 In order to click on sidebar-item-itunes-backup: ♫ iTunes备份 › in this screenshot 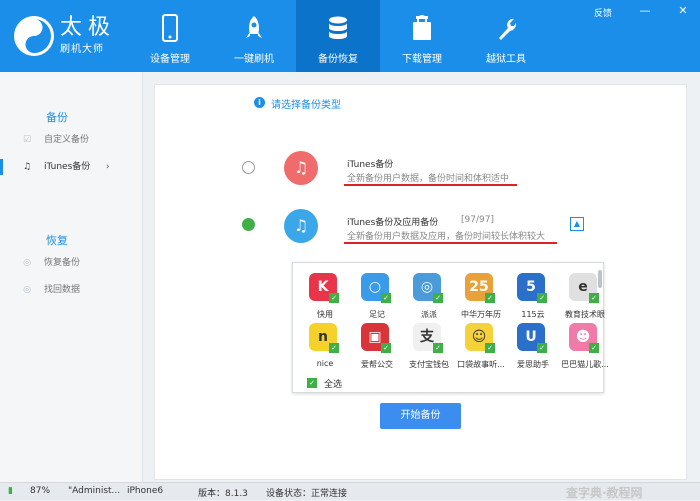, I will do `click(71, 167)`.